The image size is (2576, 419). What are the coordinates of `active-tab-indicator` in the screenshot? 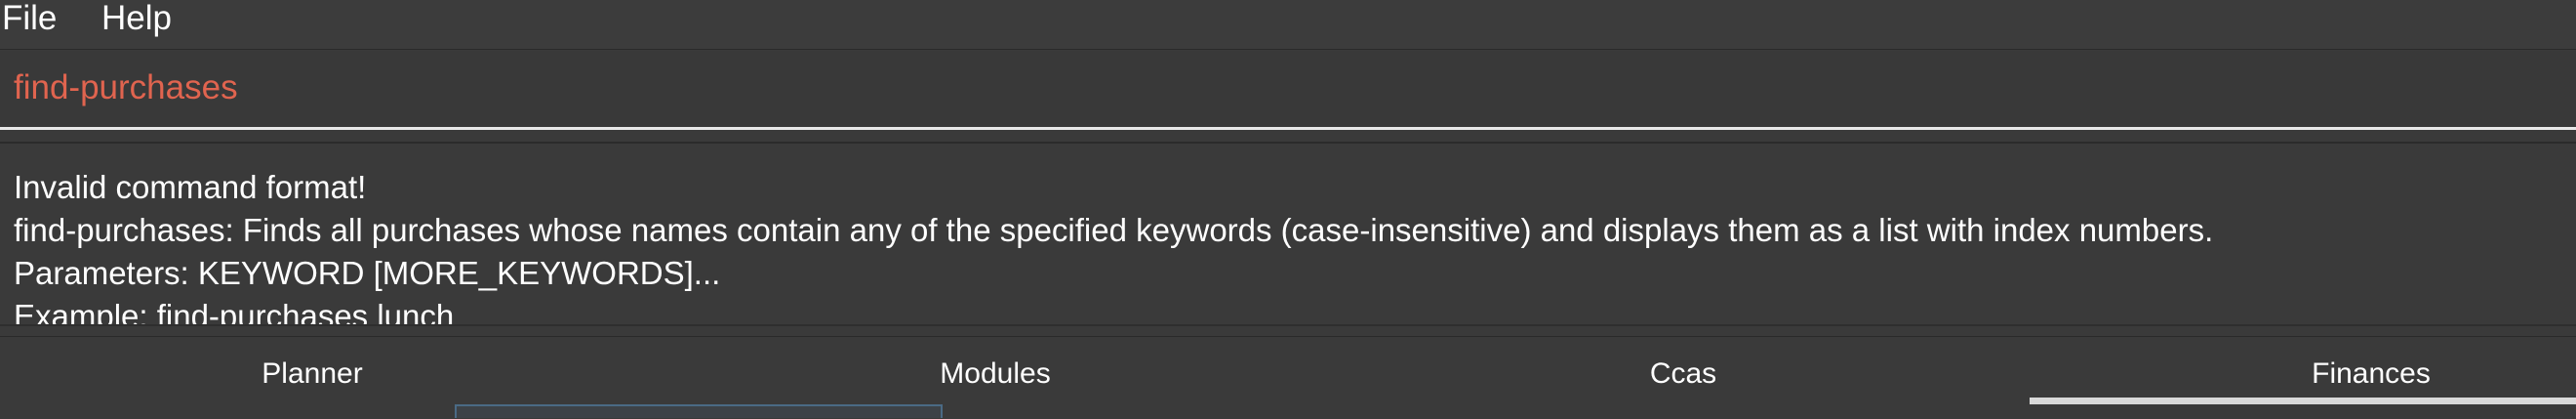 It's located at (2303, 401).